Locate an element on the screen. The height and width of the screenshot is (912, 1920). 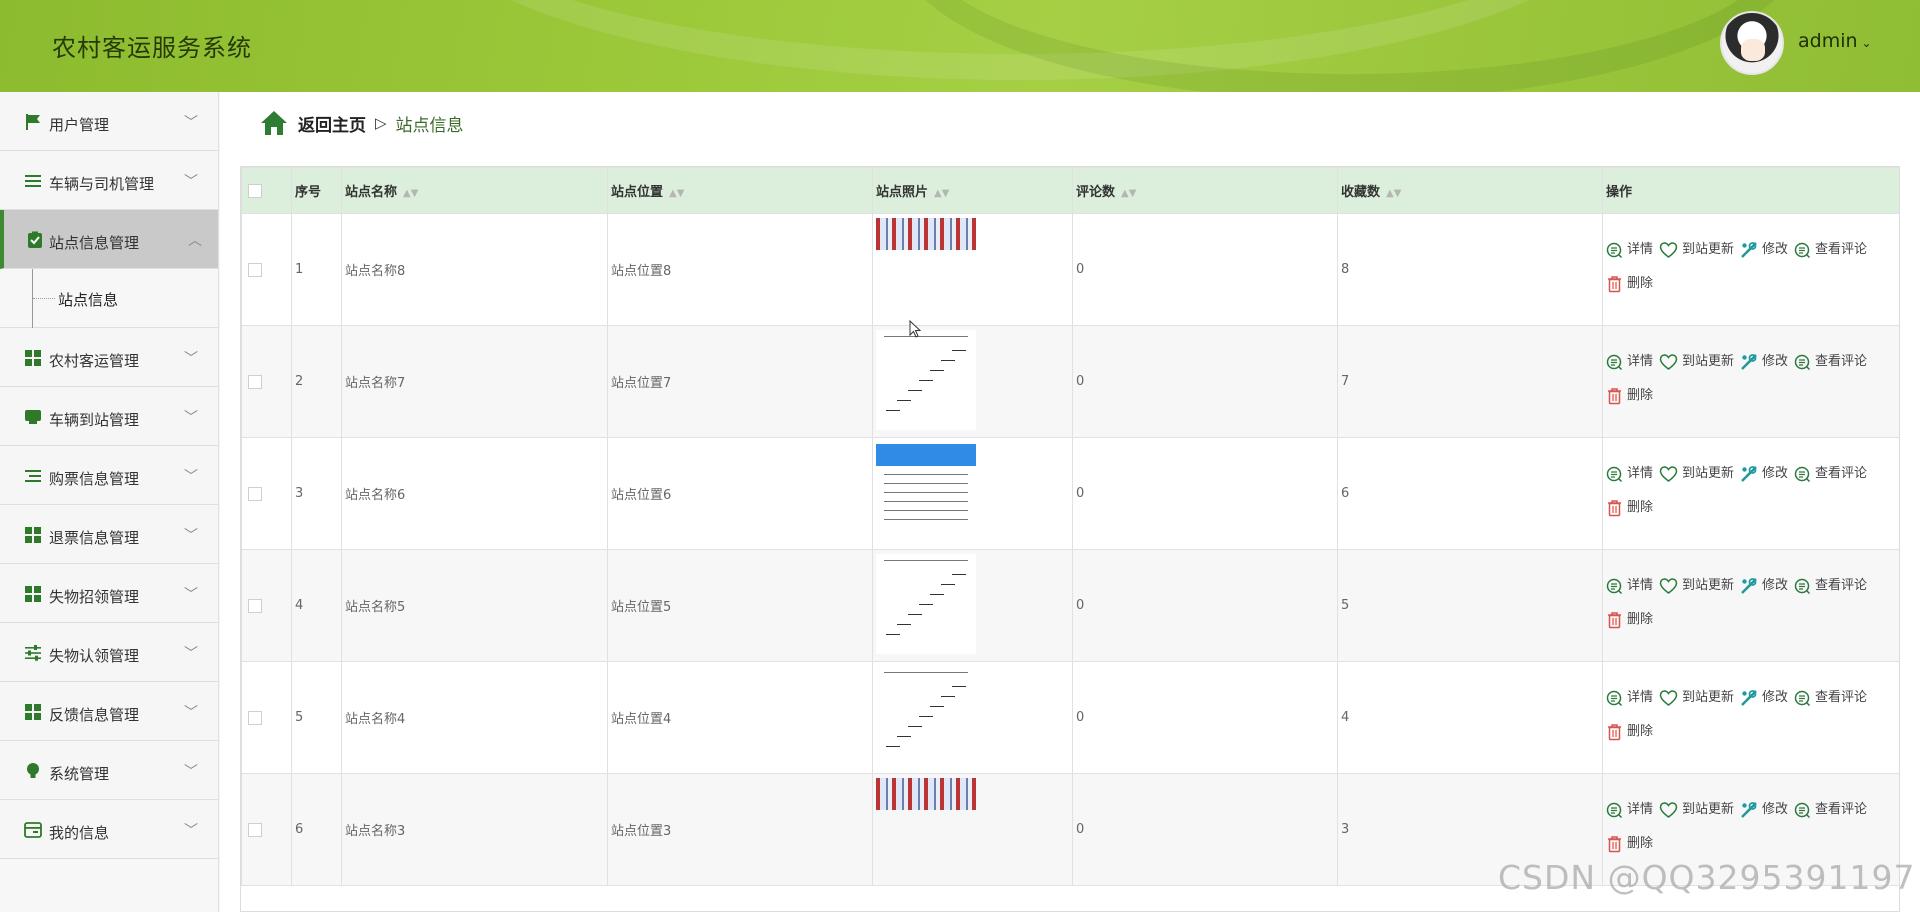
sidebar-item-my-info: 我的信息 ﹀ is located at coordinates (109, 829).